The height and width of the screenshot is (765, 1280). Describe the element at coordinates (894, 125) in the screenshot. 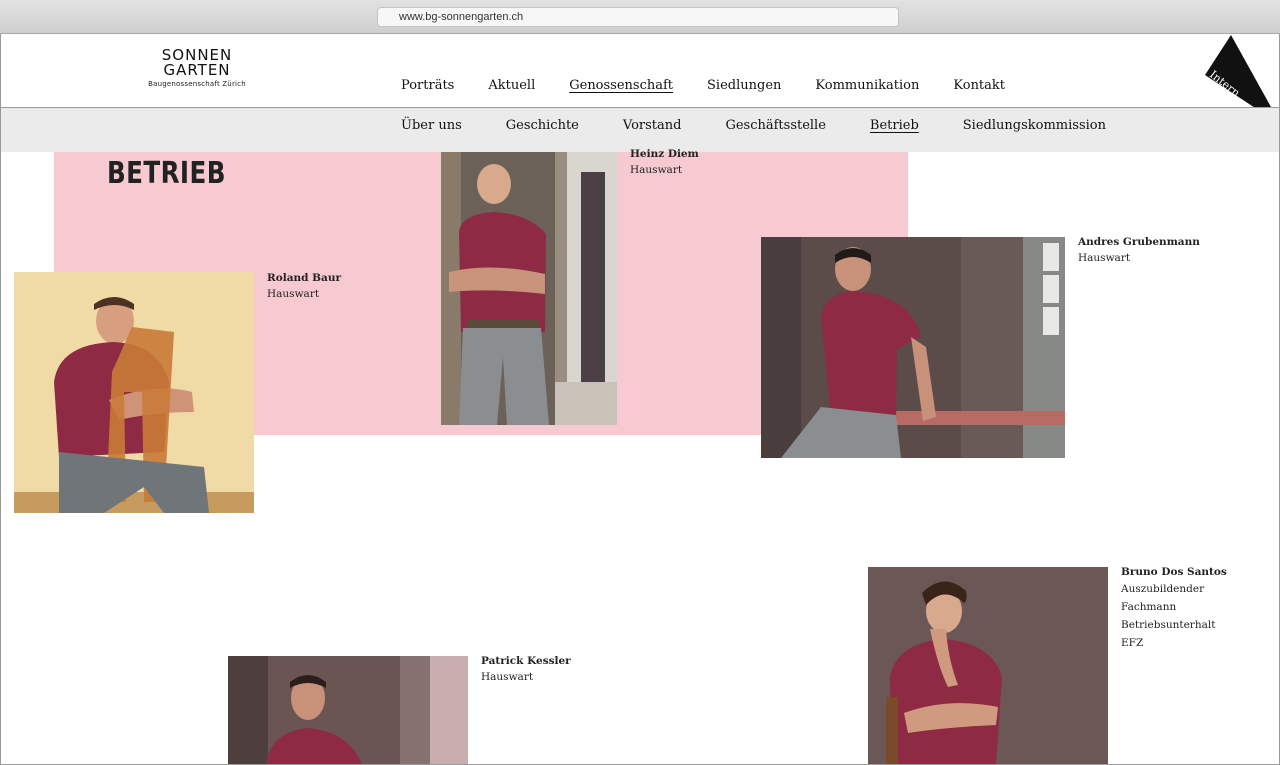

I see `subnav-betrieb: Betrieb` at that location.